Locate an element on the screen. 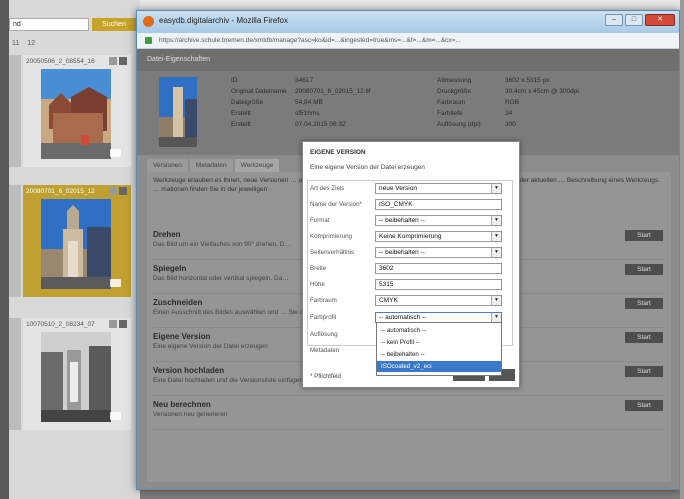  page-header: Datei-Eigenschaften is located at coordinates (408, 60).